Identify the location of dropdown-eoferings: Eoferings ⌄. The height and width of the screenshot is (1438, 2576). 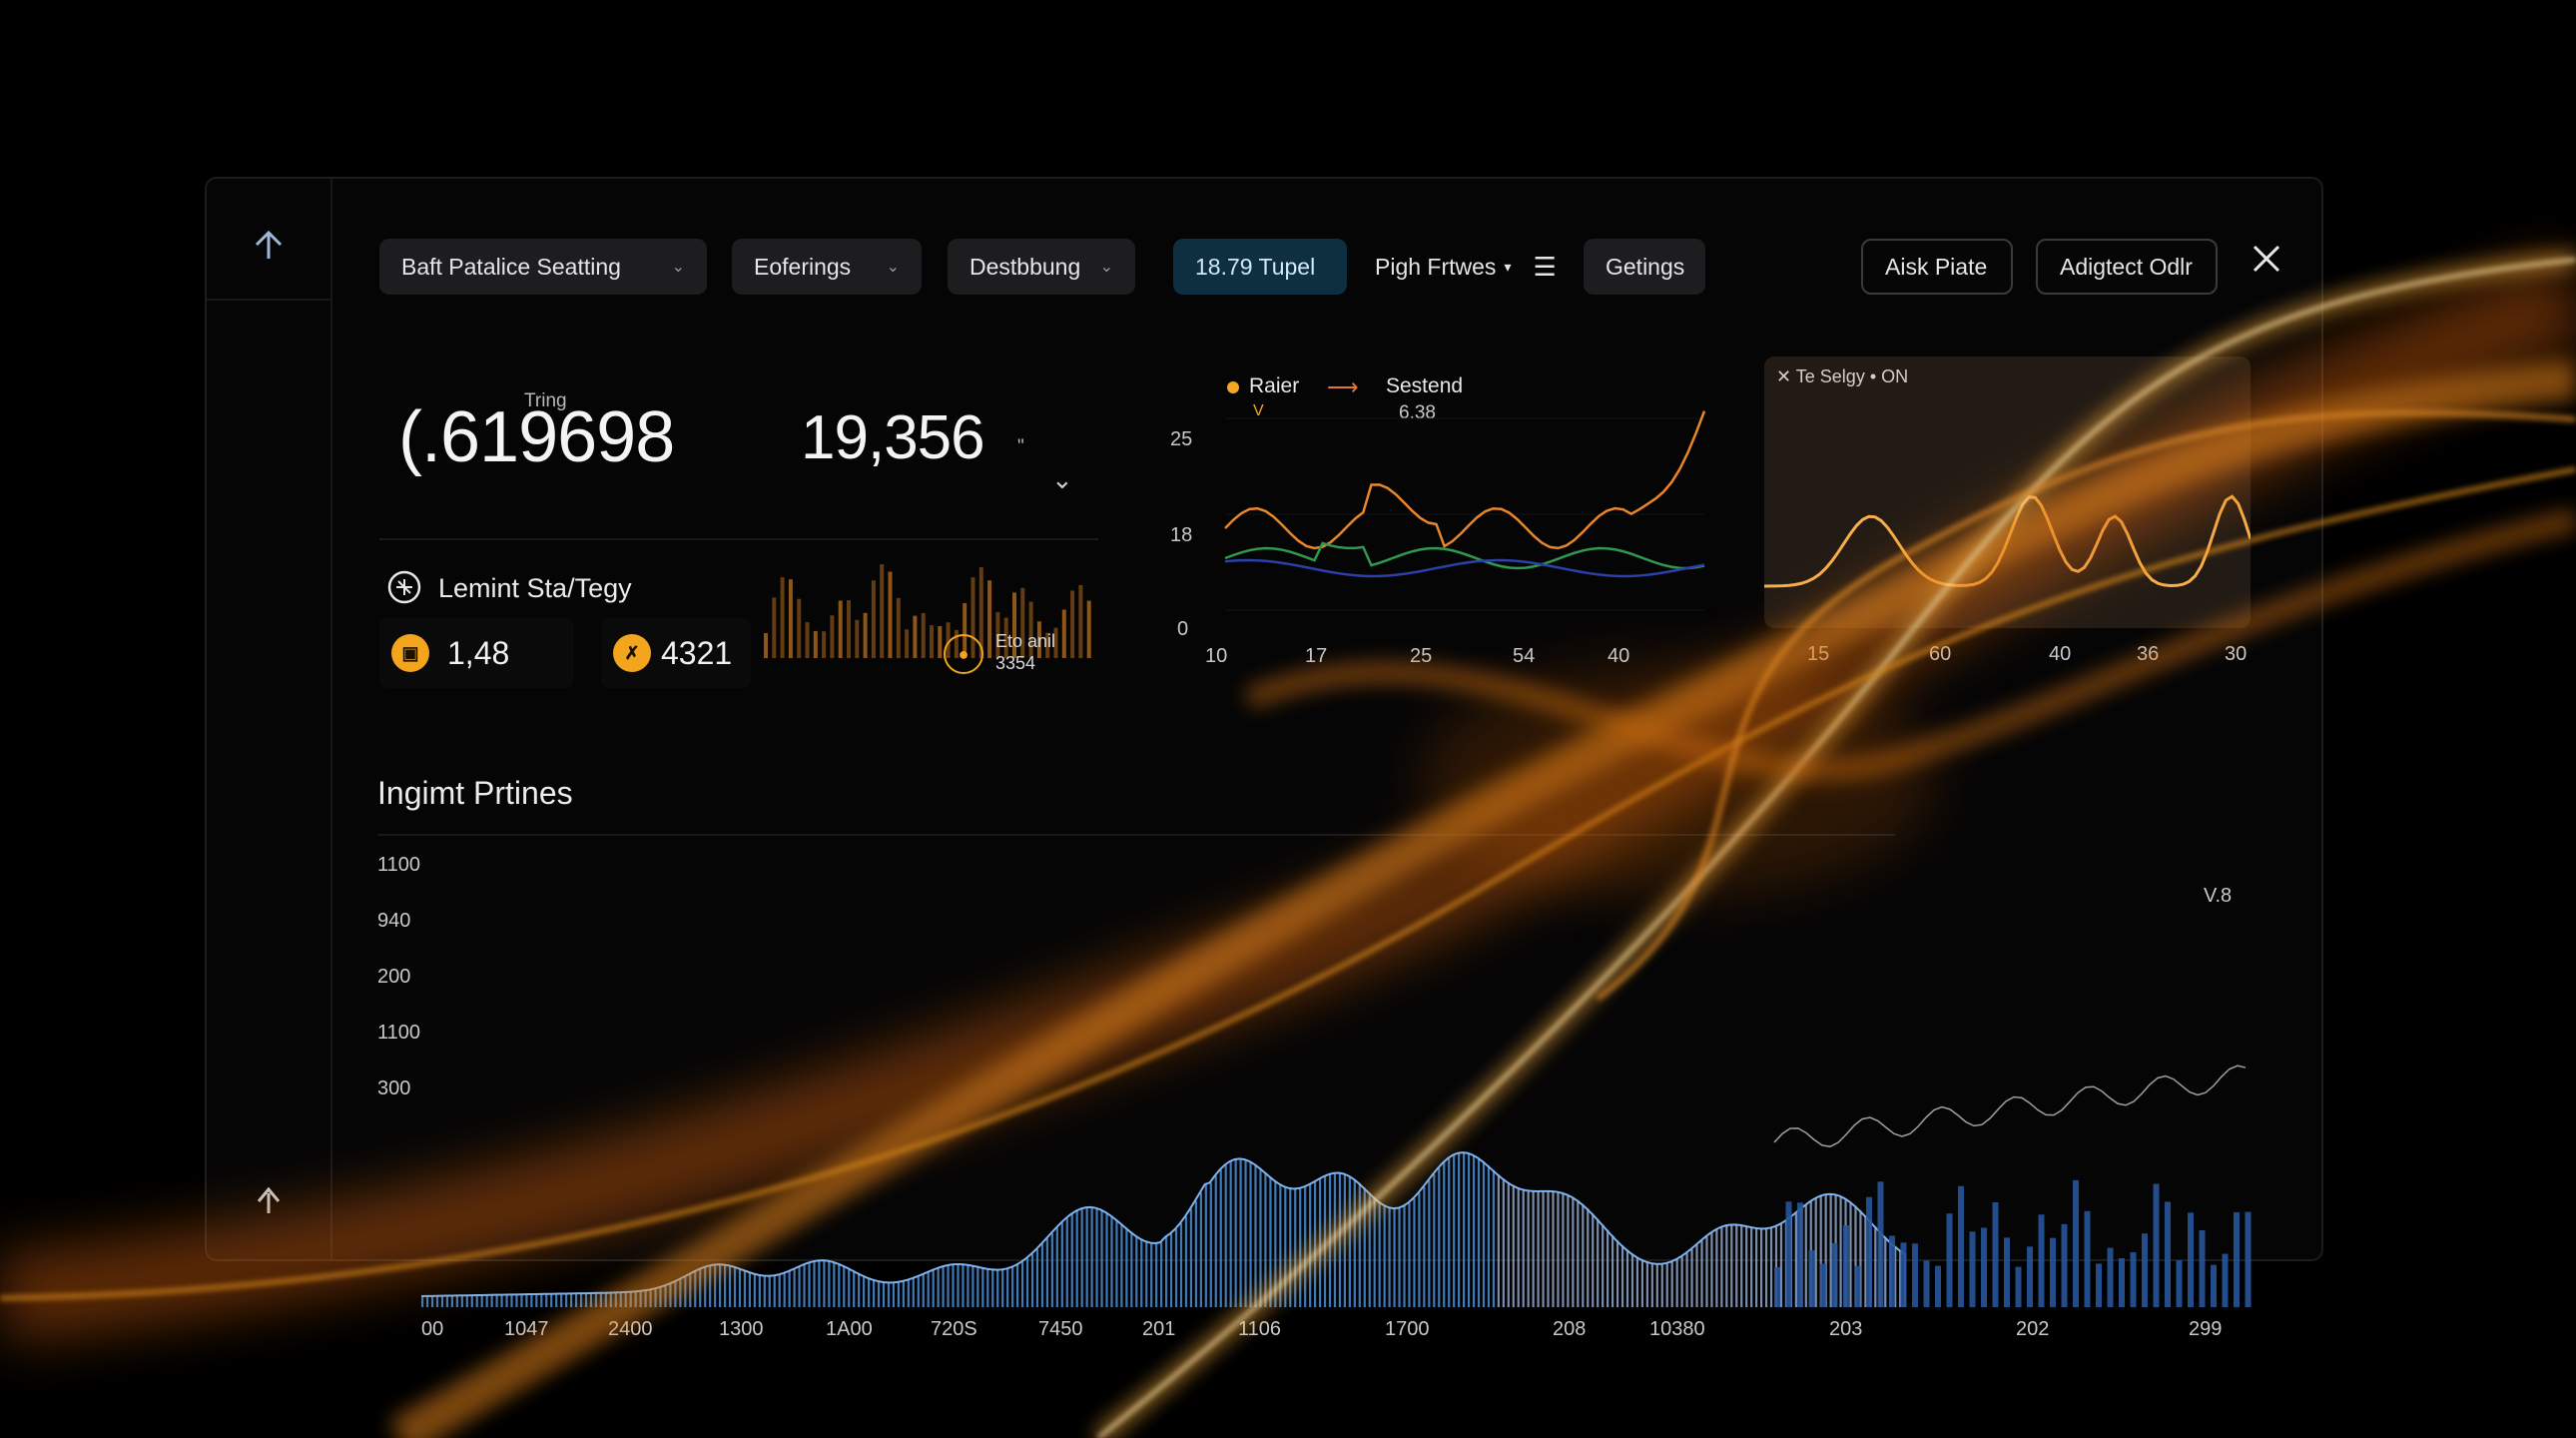
(827, 267).